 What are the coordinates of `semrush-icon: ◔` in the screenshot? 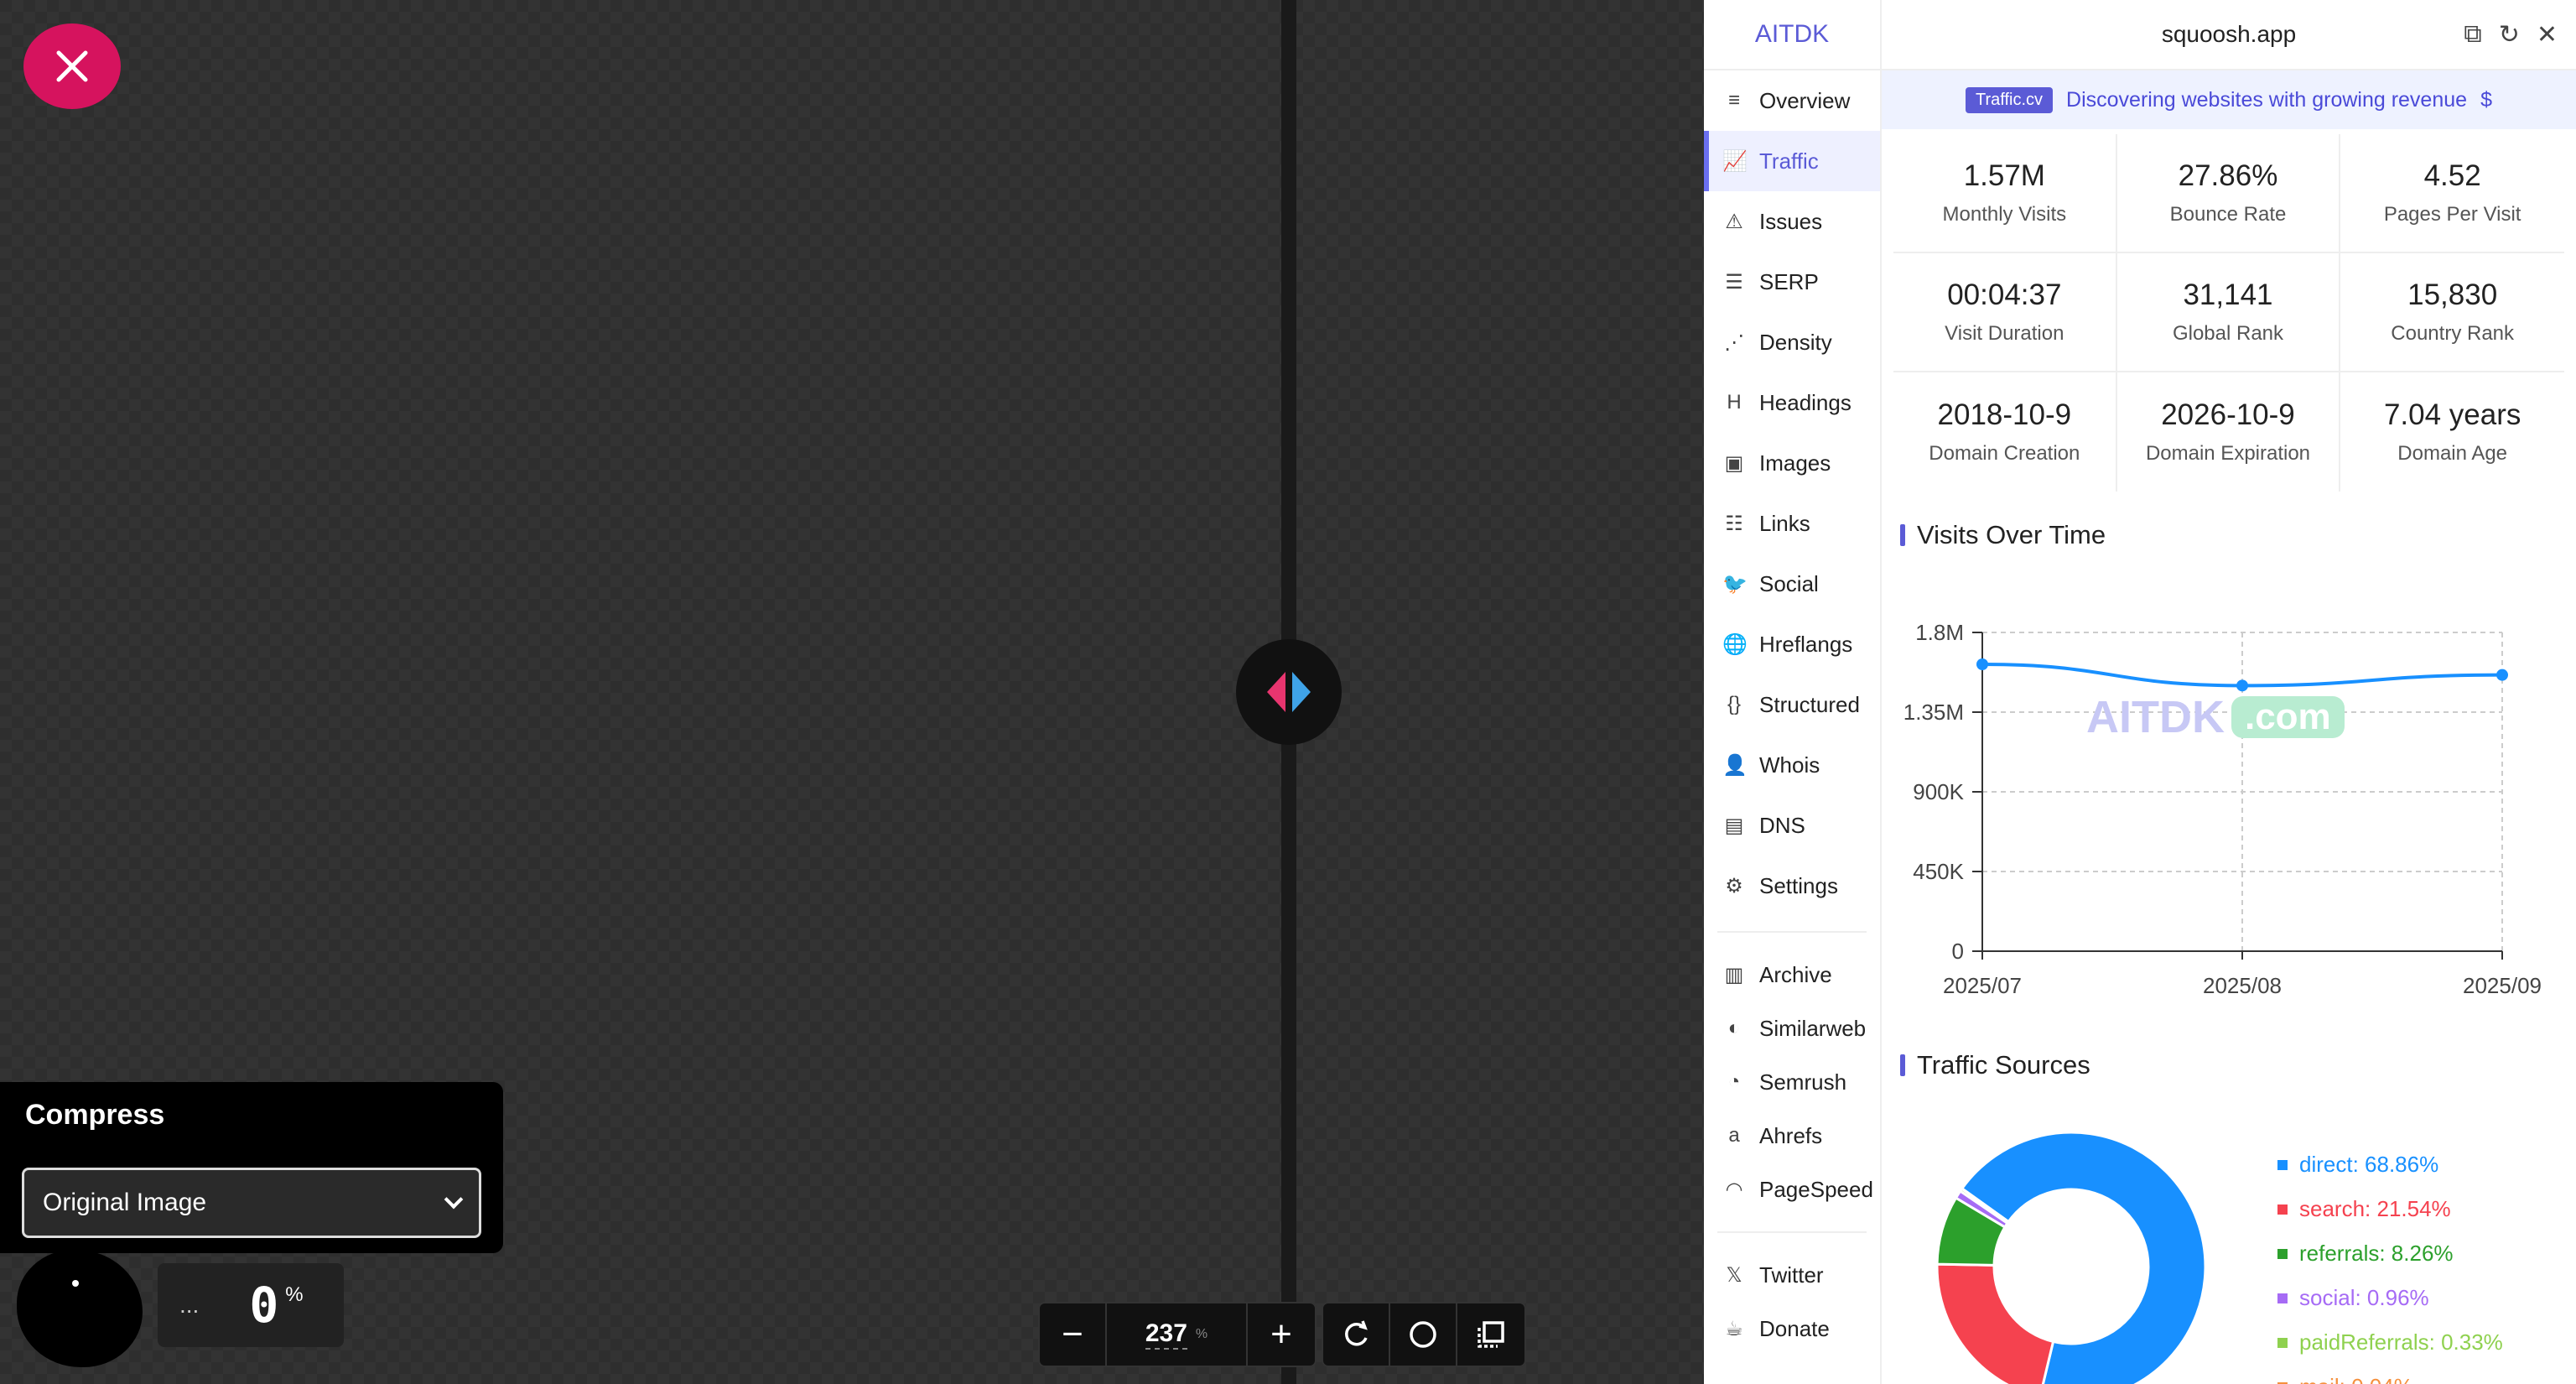 It's located at (1734, 1081).